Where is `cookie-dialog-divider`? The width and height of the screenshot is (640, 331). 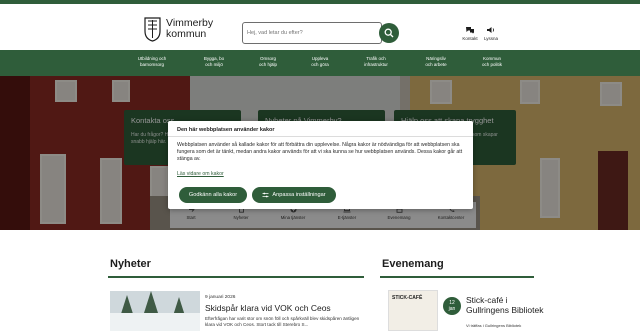
cookie-dialog-divider is located at coordinates (320, 136).